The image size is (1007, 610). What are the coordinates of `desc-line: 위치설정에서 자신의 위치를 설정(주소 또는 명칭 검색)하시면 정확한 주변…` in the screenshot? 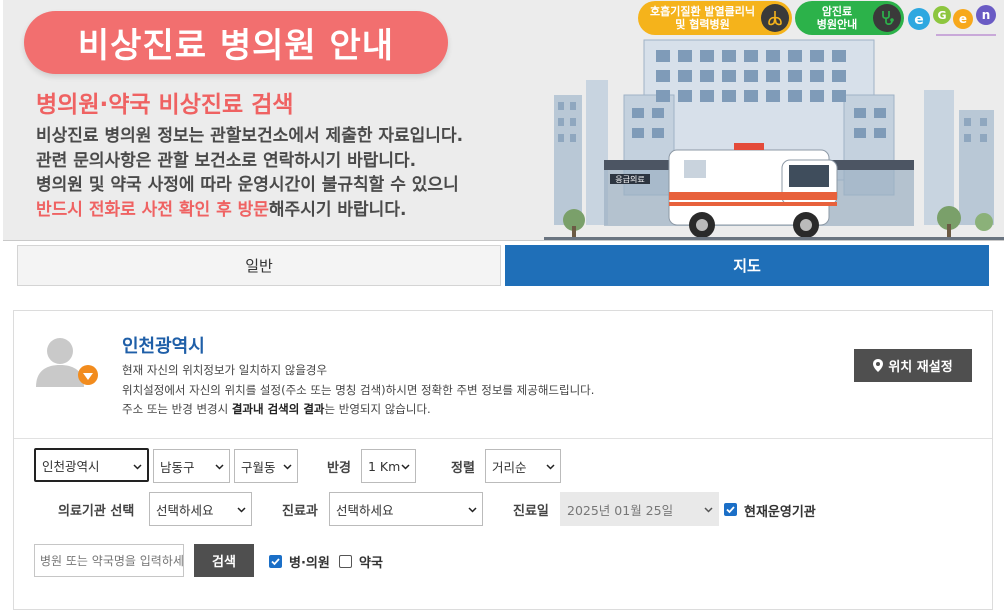 It's located at (358, 389).